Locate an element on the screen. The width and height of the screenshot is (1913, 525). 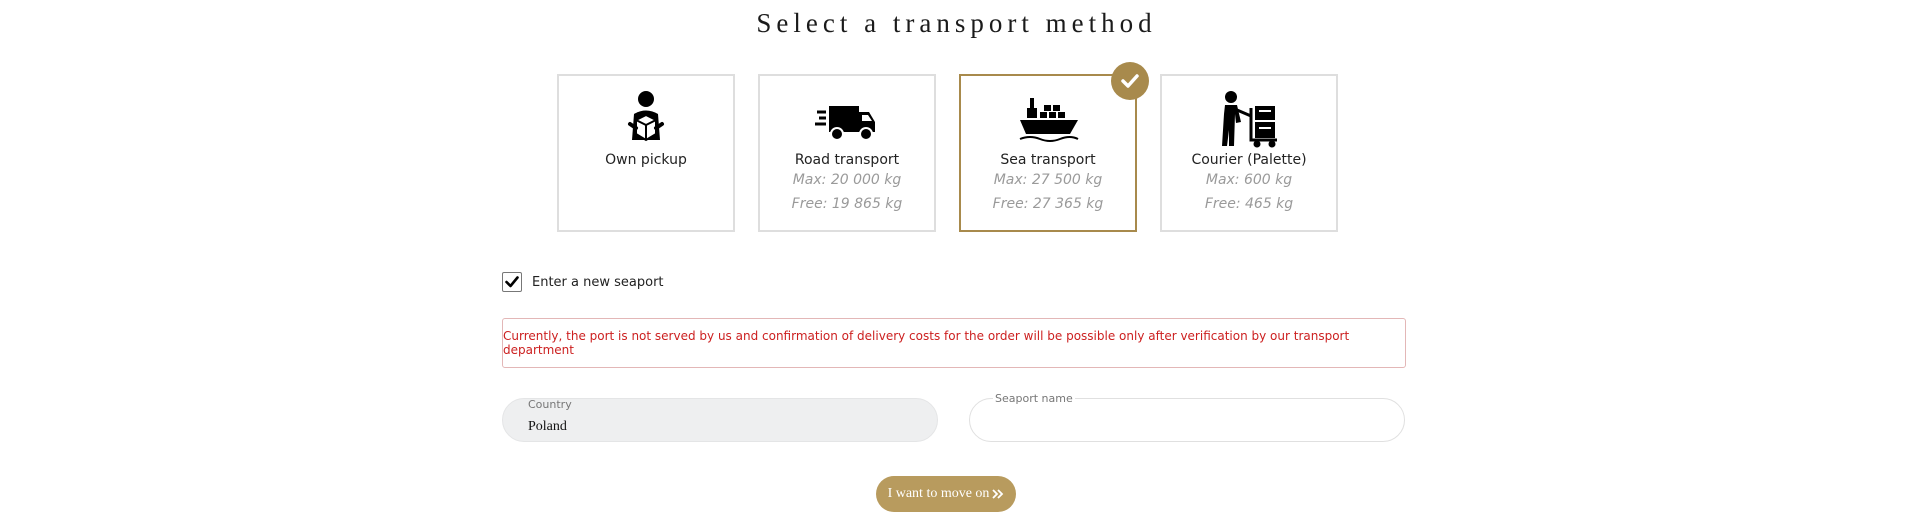
seaport-name-label: Seaport name is located at coordinates (1034, 398).